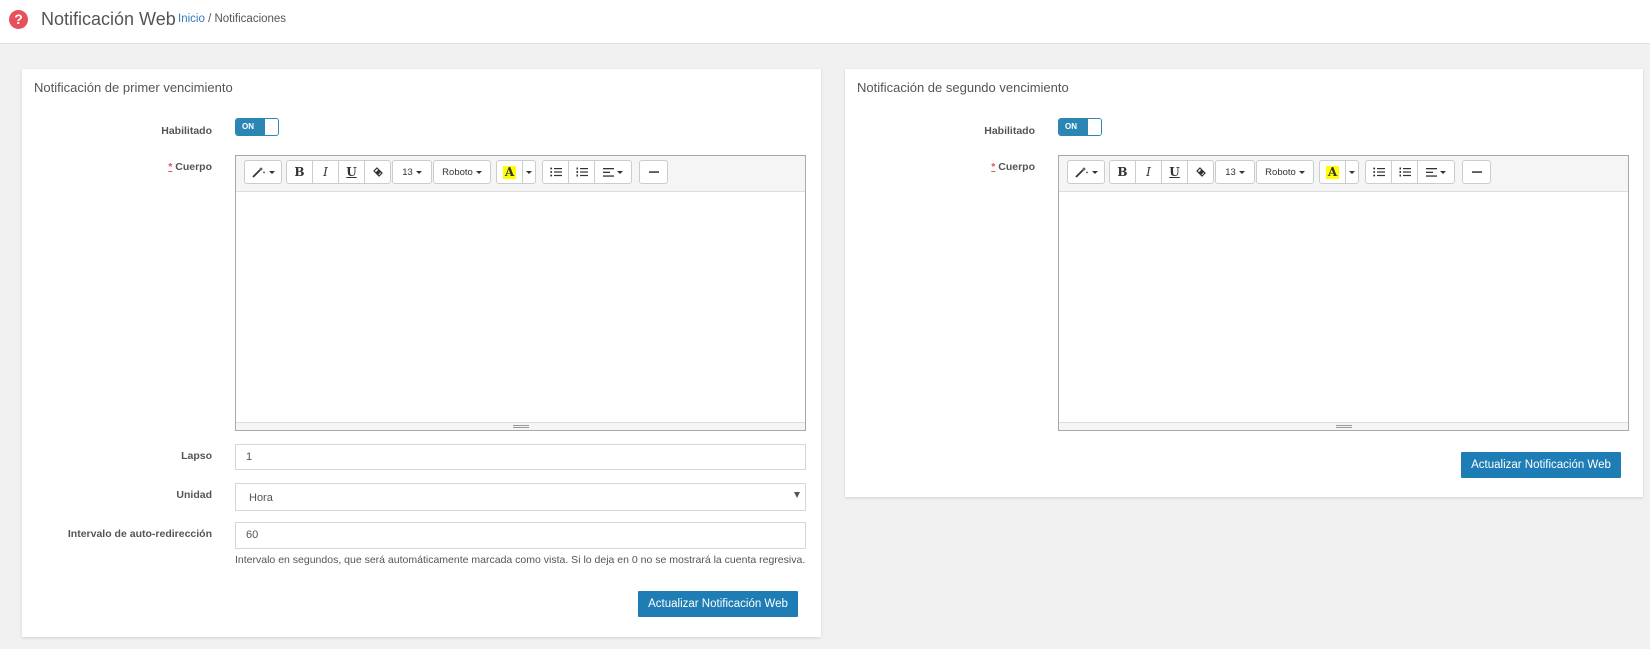 The height and width of the screenshot is (649, 1650). What do you see at coordinates (133, 87) in the screenshot?
I see `panel-title: Notificación de primer vencimiento` at bounding box center [133, 87].